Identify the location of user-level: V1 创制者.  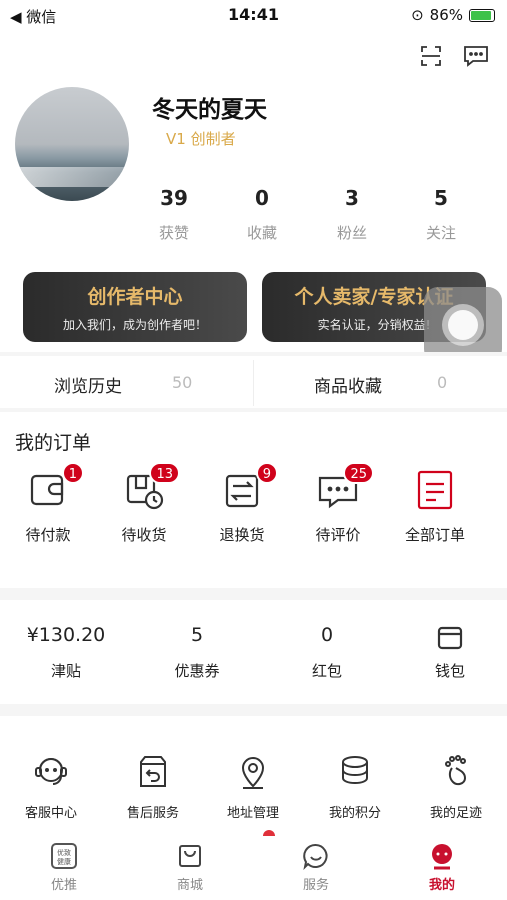
(201, 139).